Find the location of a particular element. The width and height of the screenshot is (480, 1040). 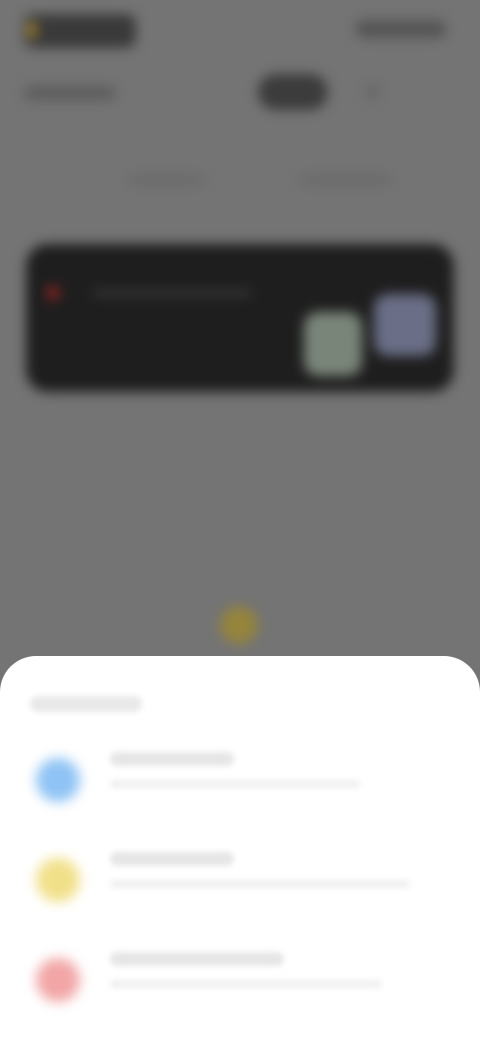

more-icon is located at coordinates (373, 91).